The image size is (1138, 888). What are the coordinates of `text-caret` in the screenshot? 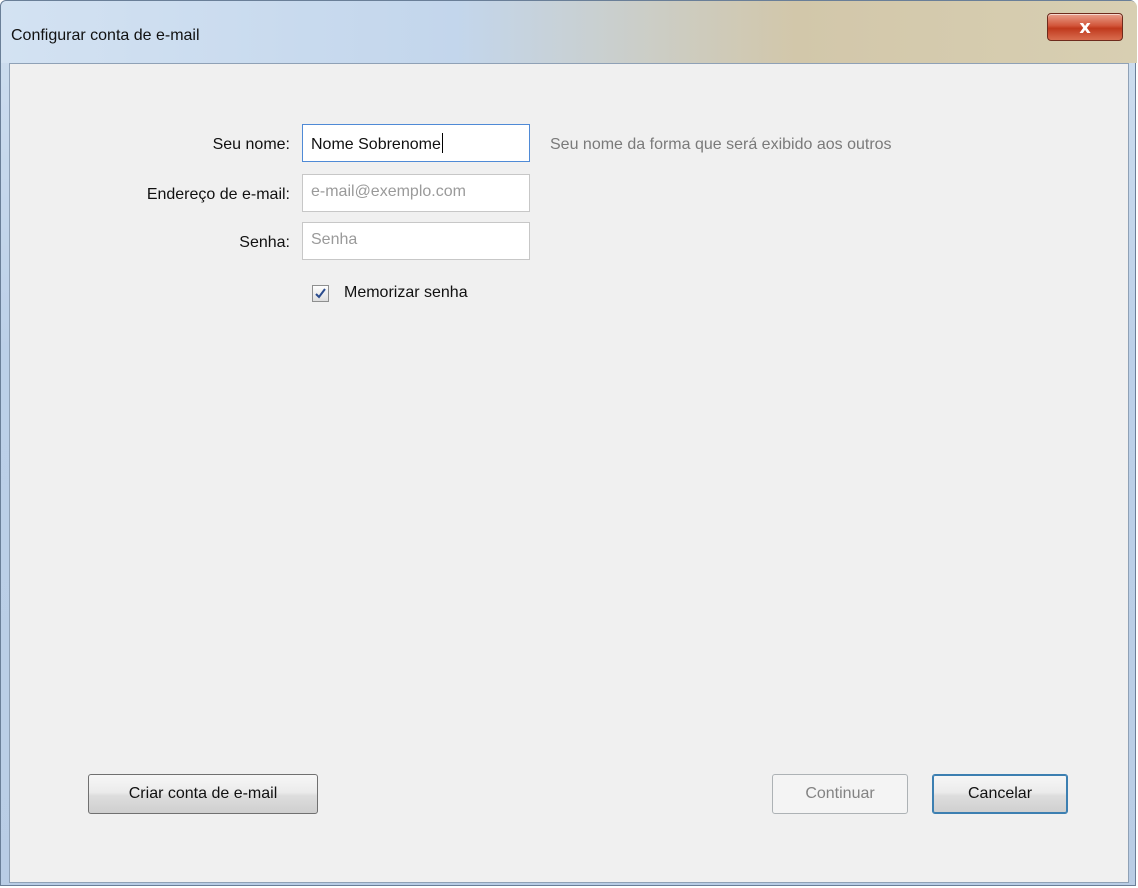 It's located at (442, 143).